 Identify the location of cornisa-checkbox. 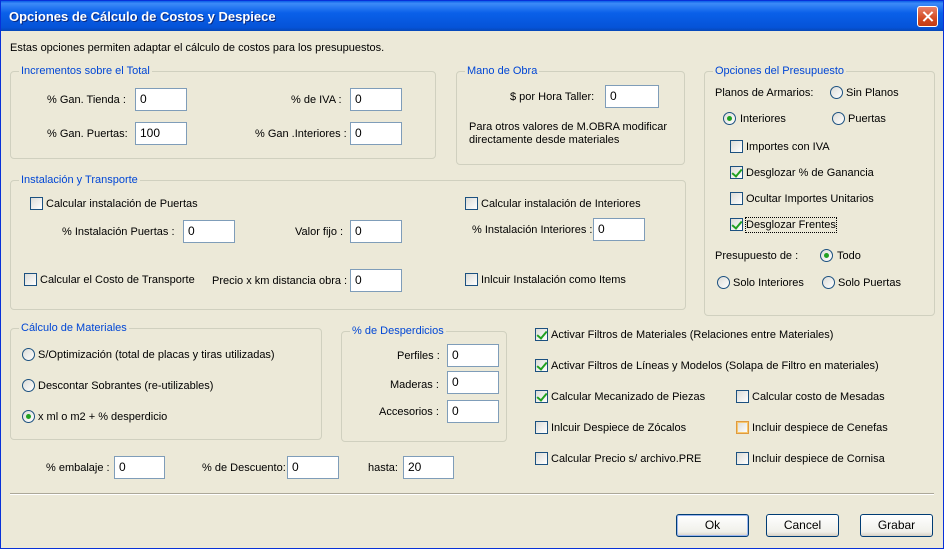
(742, 458).